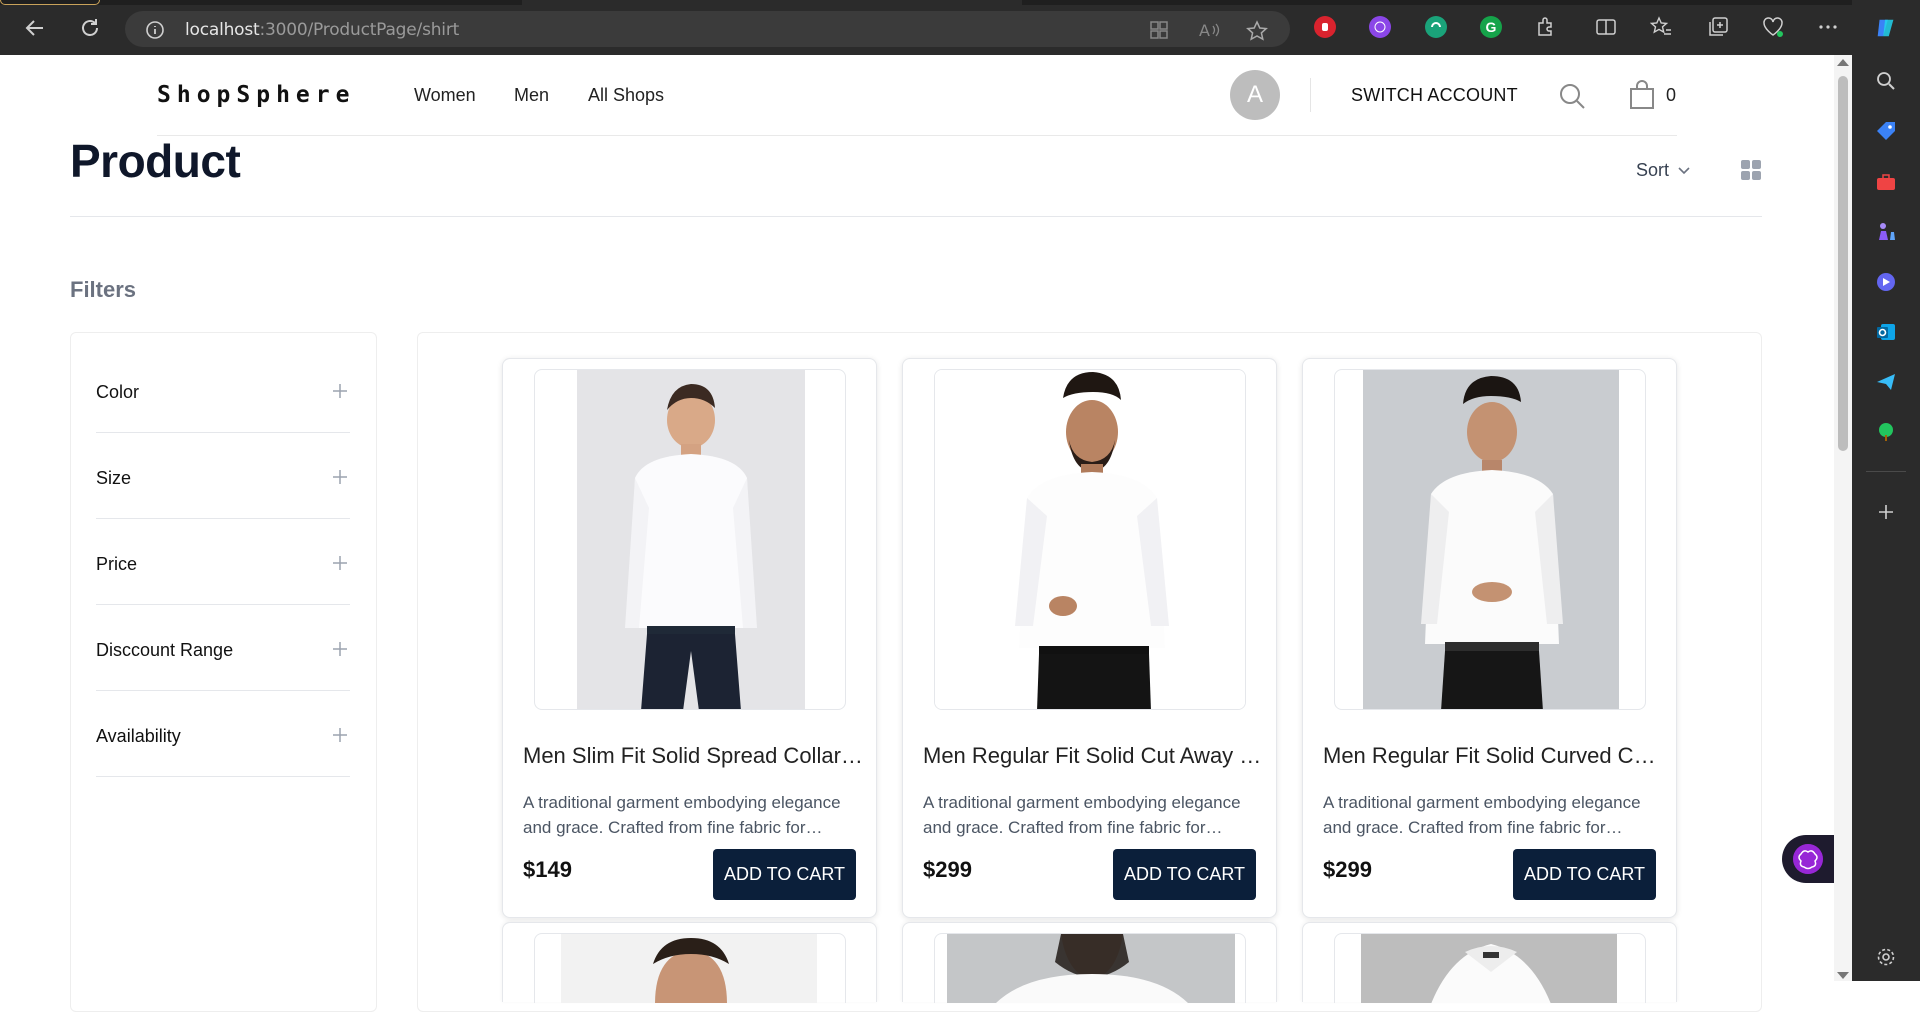  Describe the element at coordinates (90, 28) in the screenshot. I see `refresh-icon` at that location.